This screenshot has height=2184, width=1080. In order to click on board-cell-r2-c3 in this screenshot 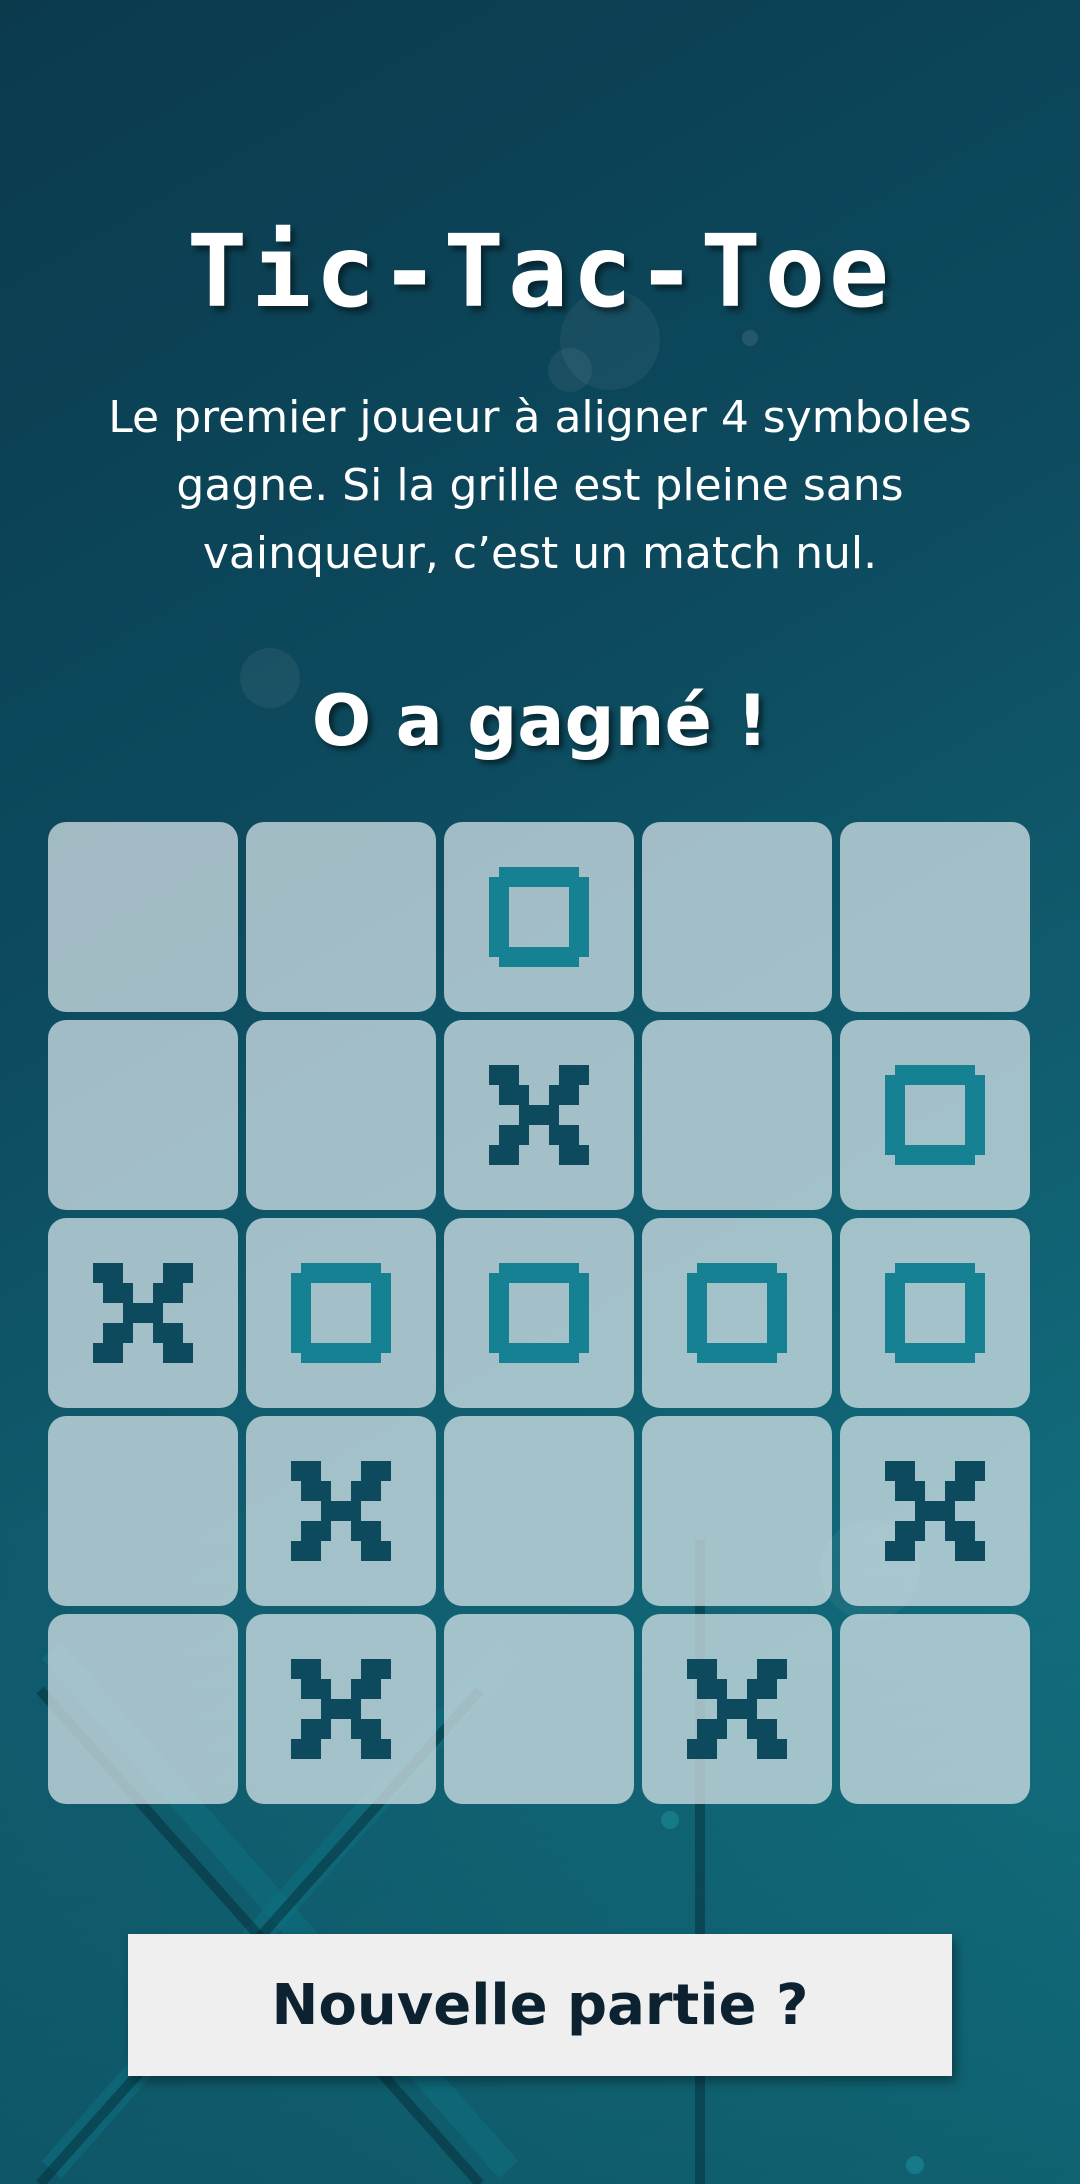, I will do `click(539, 1115)`.